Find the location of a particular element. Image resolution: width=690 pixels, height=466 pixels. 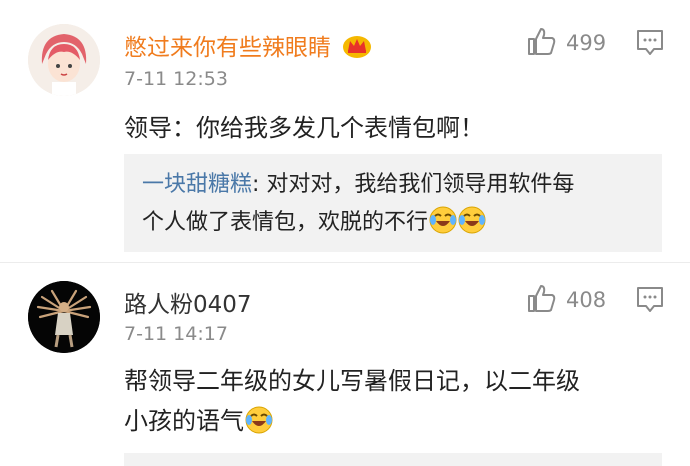

like-count: 499 is located at coordinates (586, 43).